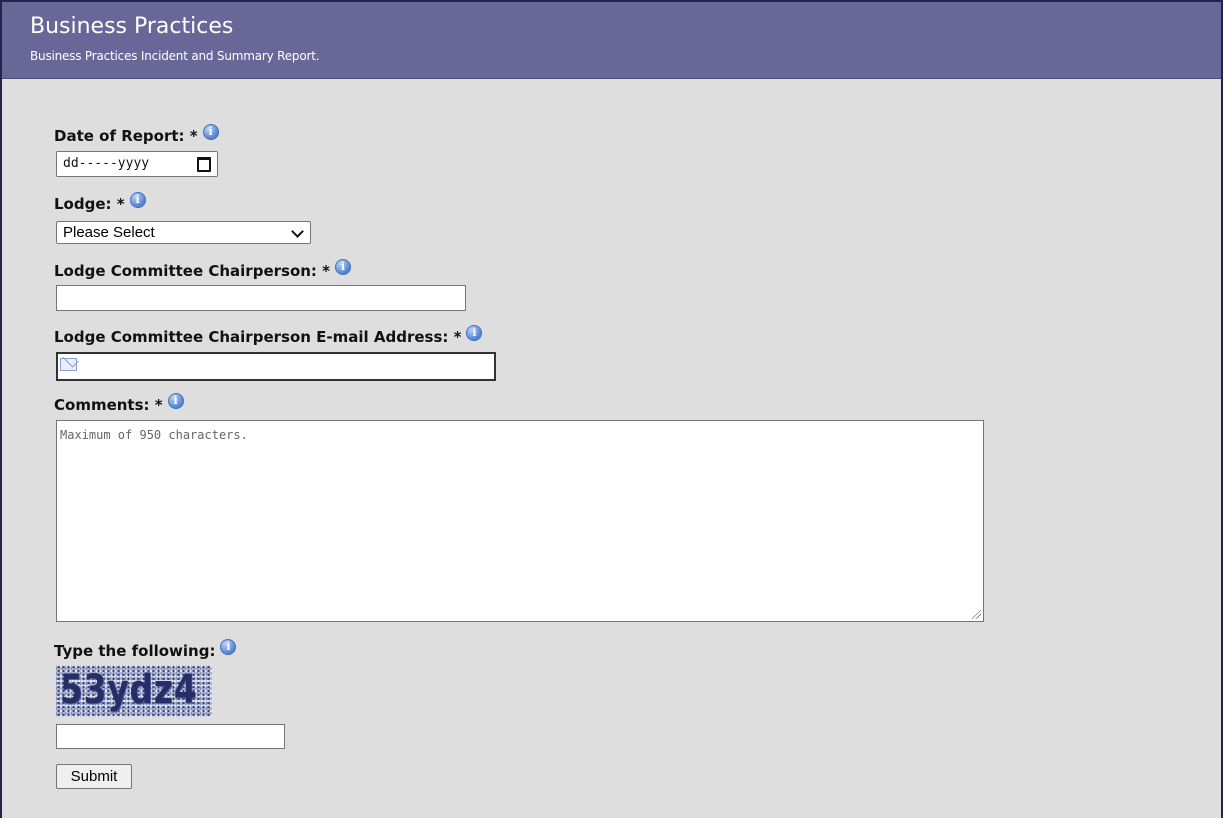 This screenshot has height=820, width=1225. What do you see at coordinates (126, 136) in the screenshot?
I see `date-label: Date of Report: *` at bounding box center [126, 136].